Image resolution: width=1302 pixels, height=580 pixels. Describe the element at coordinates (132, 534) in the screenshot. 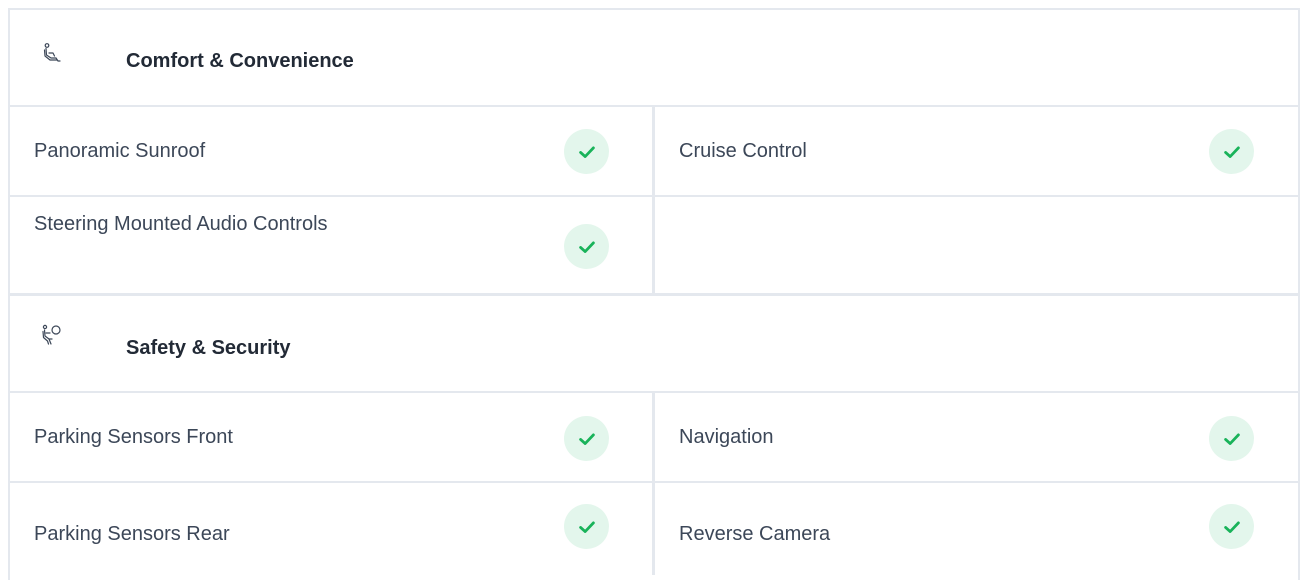

I see `feature-label: Parking Sensors Rear` at that location.